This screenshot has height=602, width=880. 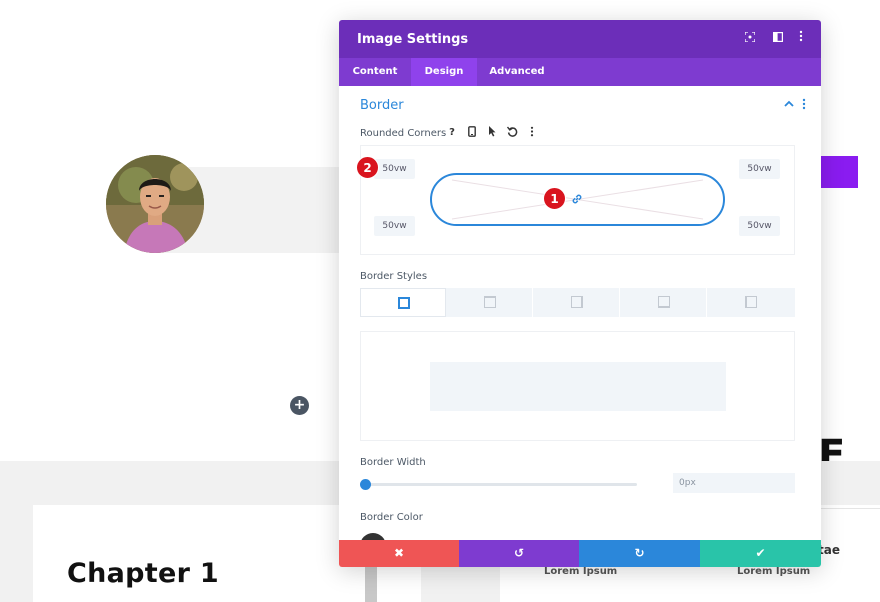 I want to click on border-width-label: Border Width, so click(x=393, y=462).